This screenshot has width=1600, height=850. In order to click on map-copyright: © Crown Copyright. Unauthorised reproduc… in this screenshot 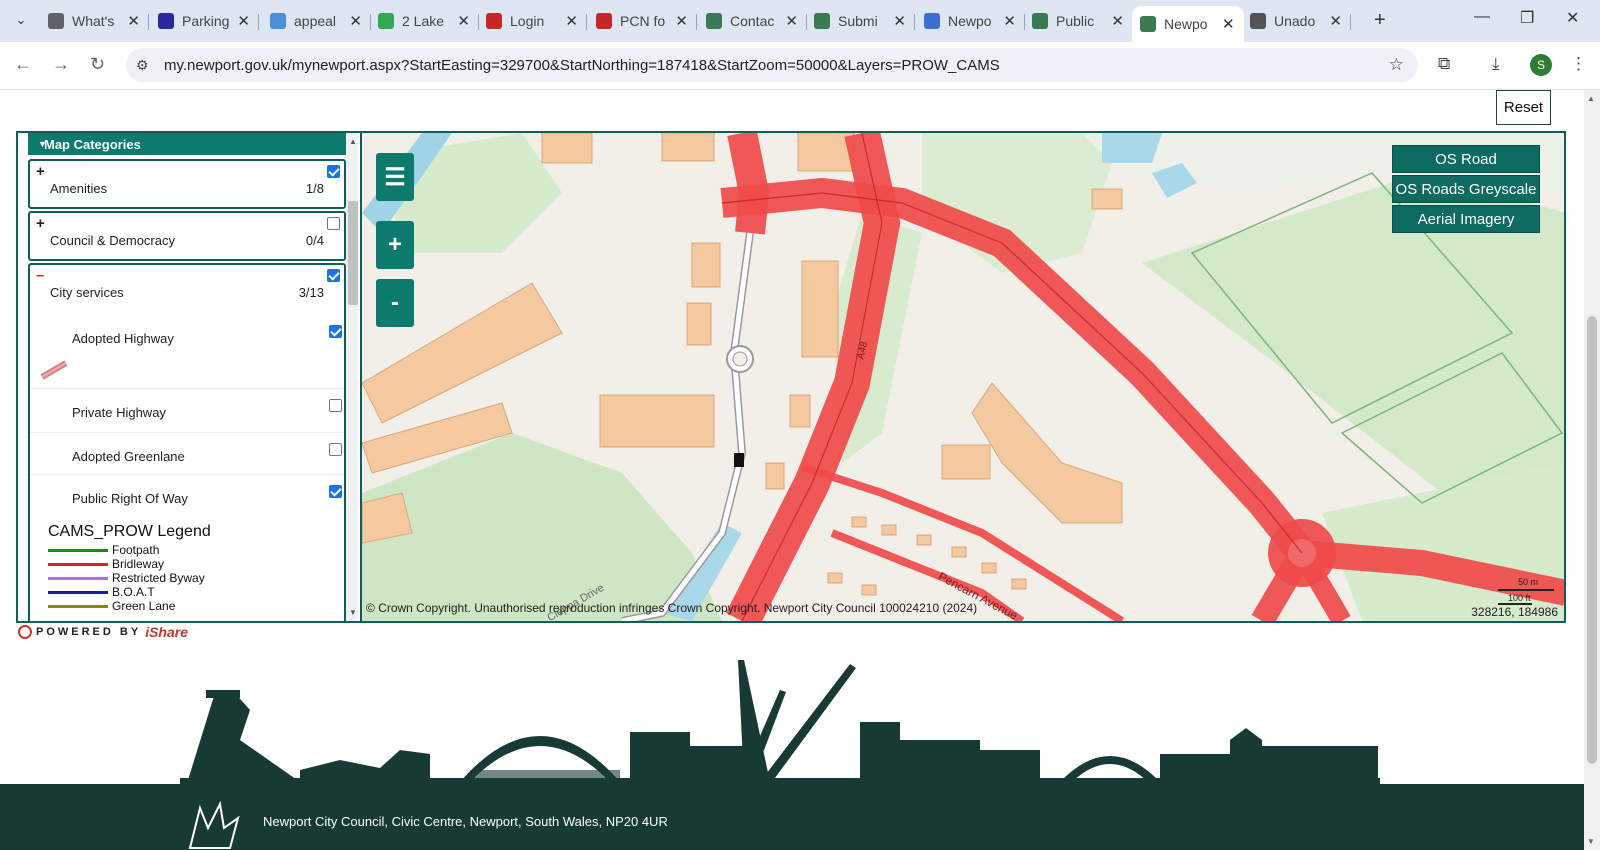, I will do `click(672, 608)`.